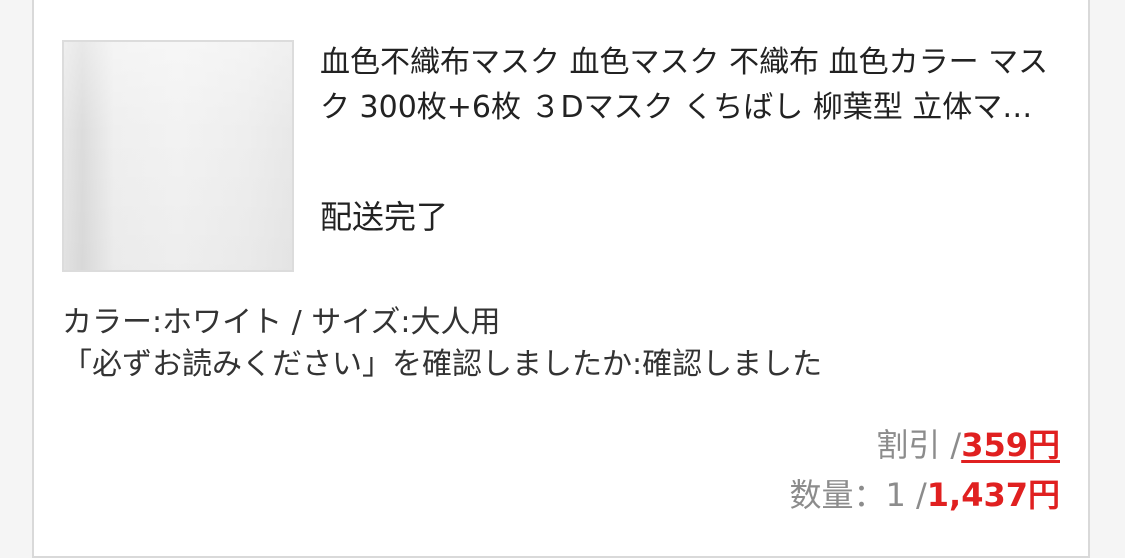 The height and width of the screenshot is (558, 1125). I want to click on option-color-size: カラー:ホワイト / サイズ:大人用, so click(281, 322).